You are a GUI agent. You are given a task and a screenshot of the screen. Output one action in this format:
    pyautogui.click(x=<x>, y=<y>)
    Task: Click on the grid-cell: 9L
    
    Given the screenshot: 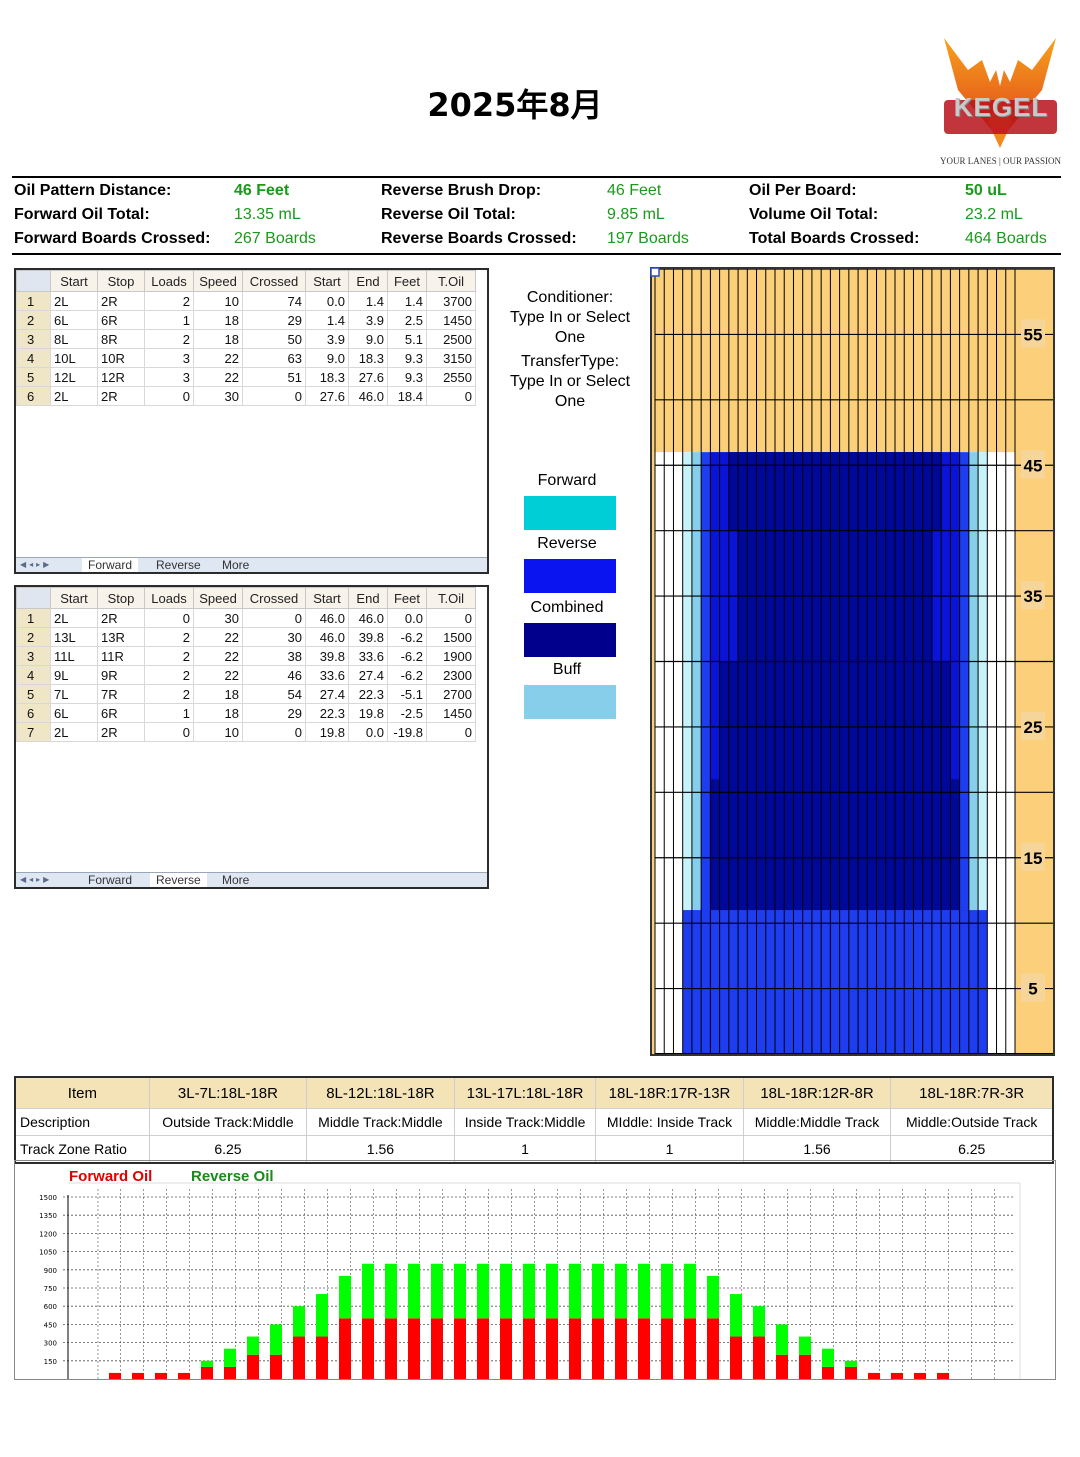 What is the action you would take?
    pyautogui.click(x=74, y=675)
    